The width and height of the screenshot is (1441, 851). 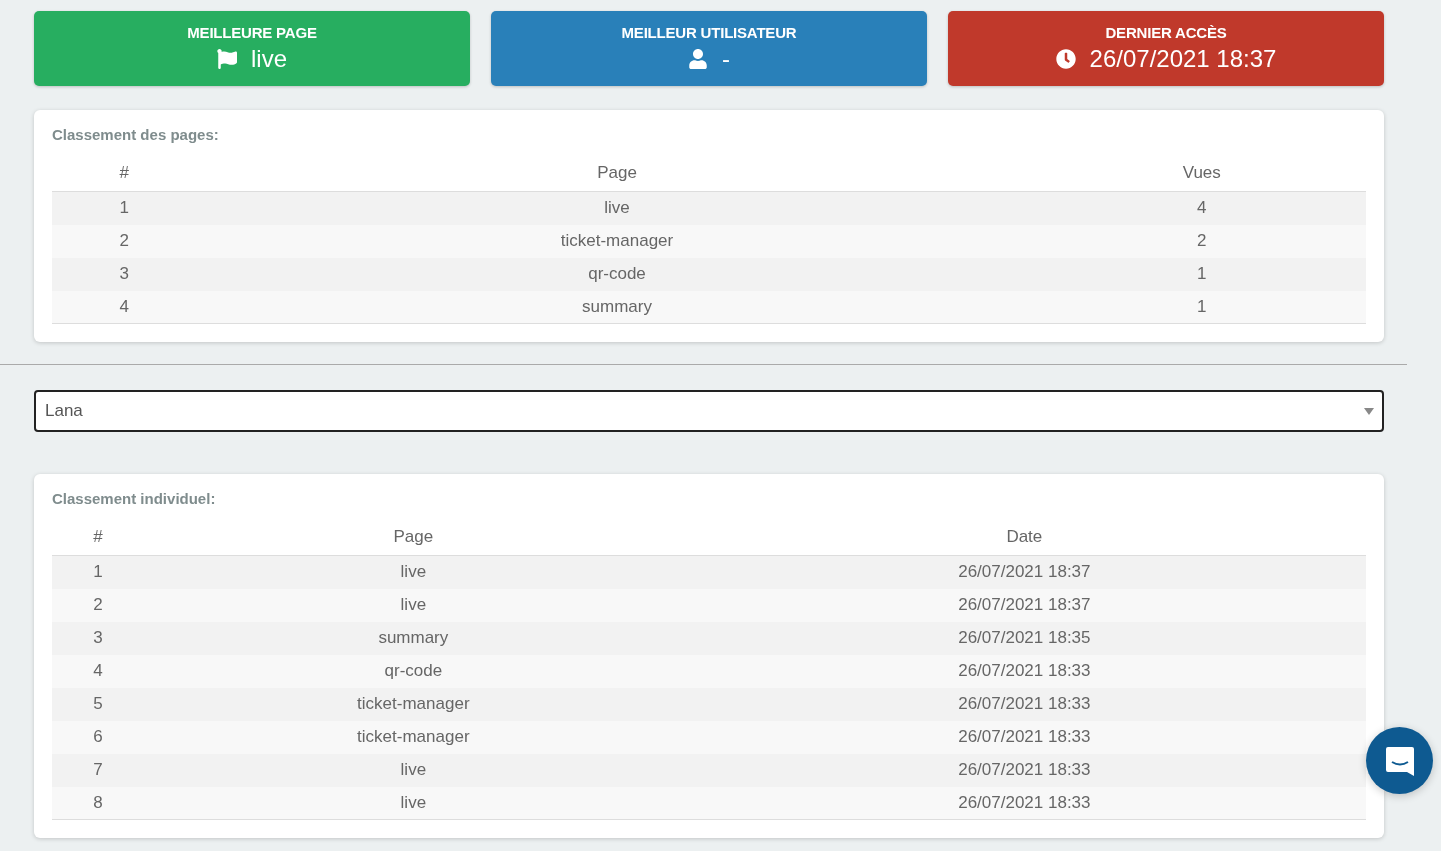 I want to click on column-header: Date, so click(x=1024, y=541).